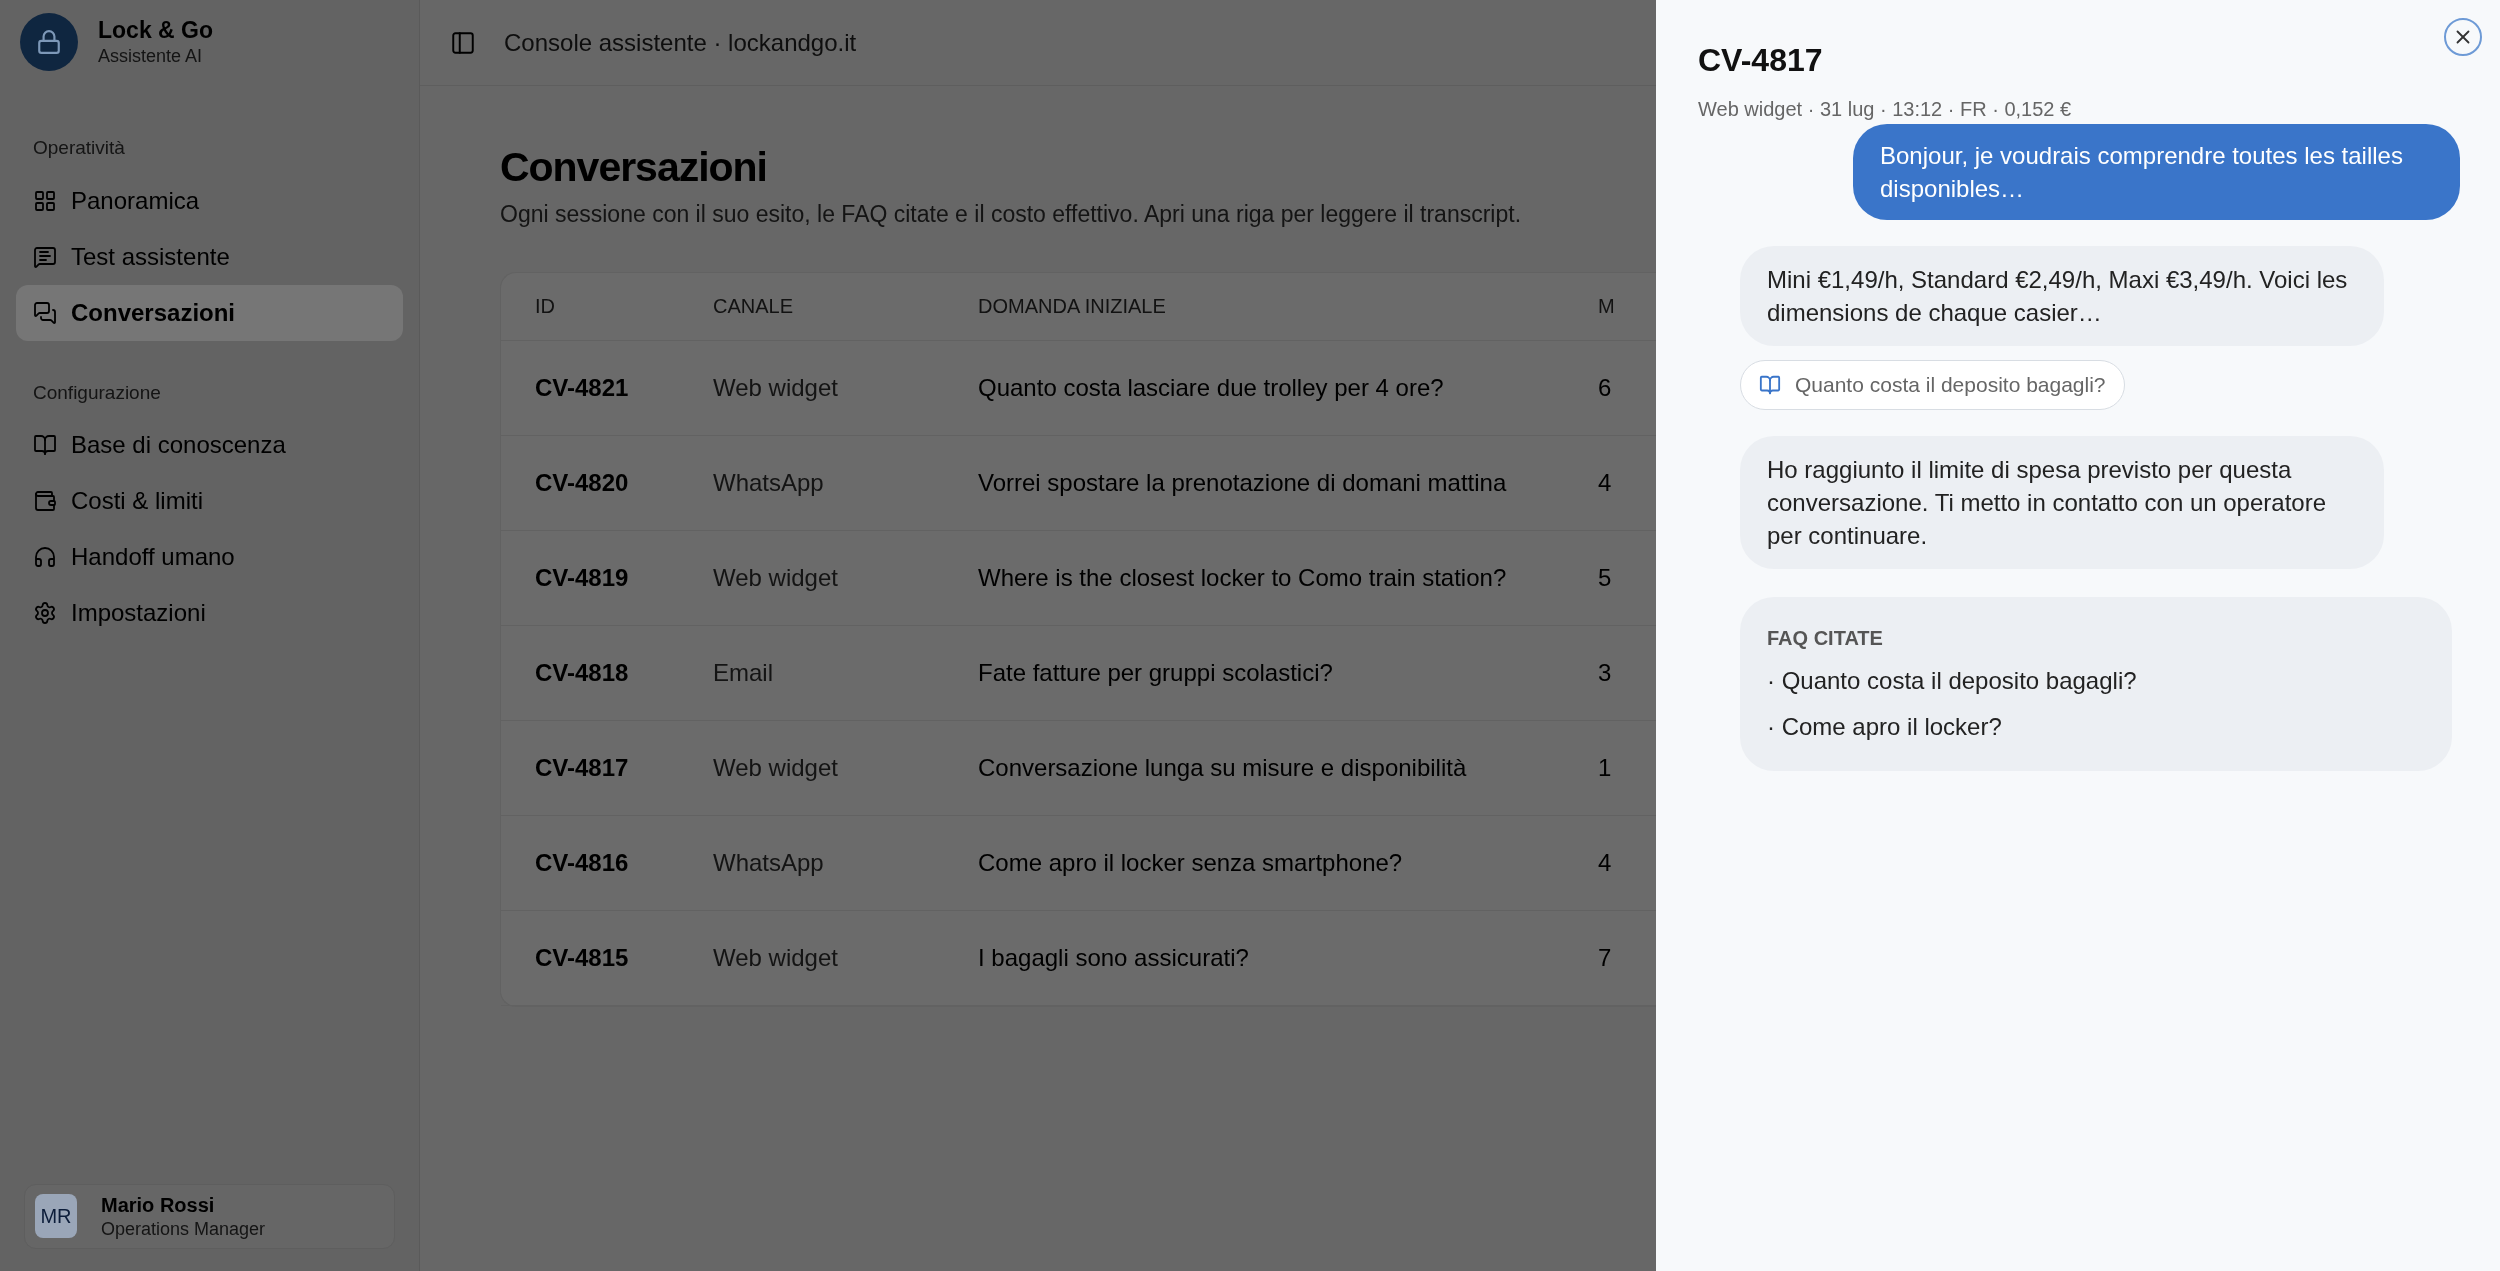 This screenshot has width=2500, height=1271. Describe the element at coordinates (1072, 307) in the screenshot. I see `column-header: DOMANDA INIZIALE` at that location.